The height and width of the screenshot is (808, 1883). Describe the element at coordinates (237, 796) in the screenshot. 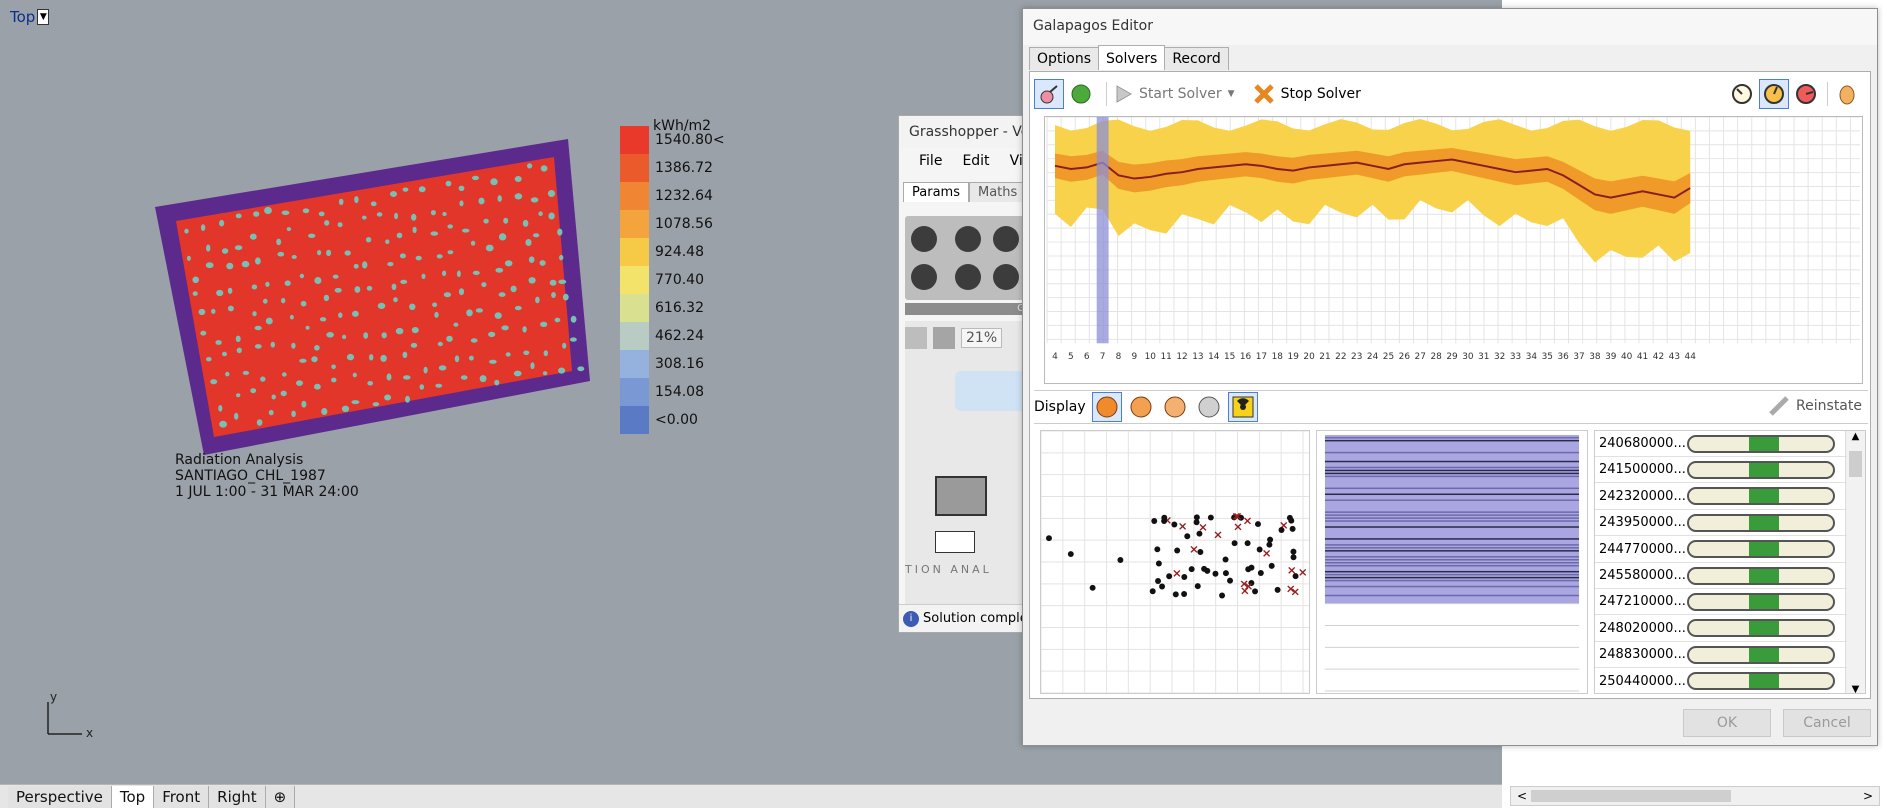

I see `viewport-tab: Right` at that location.